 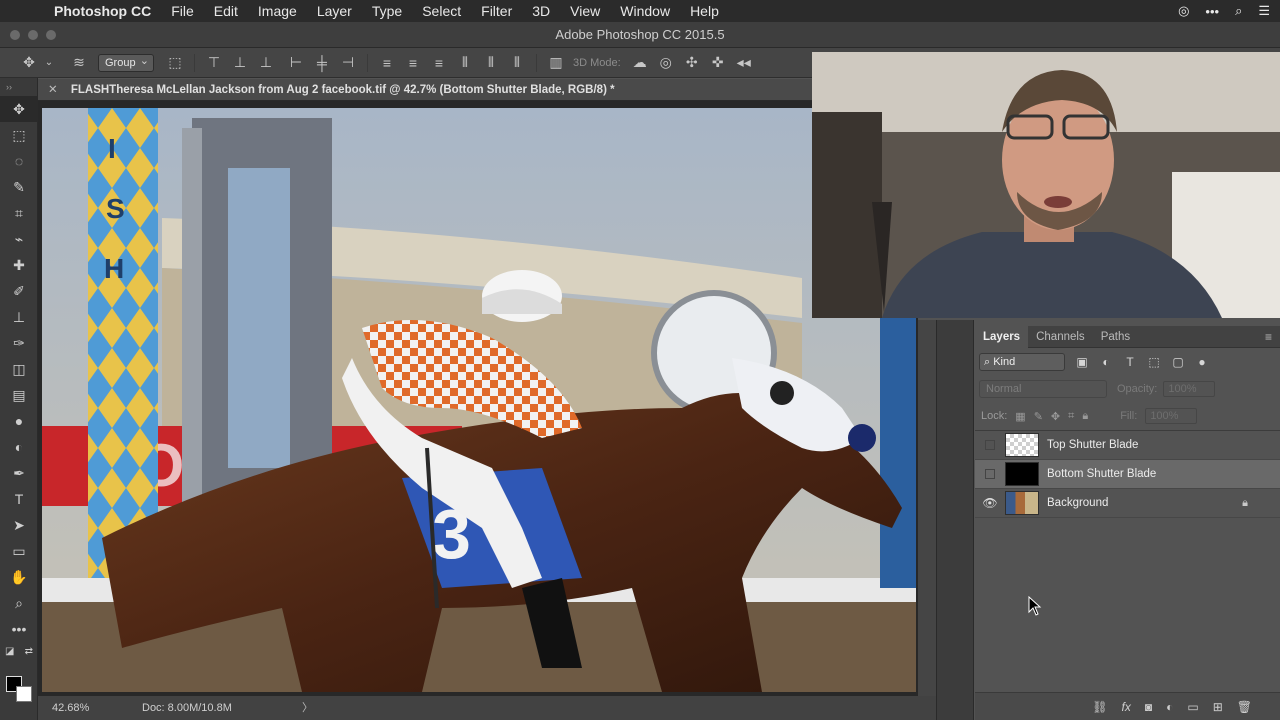 What do you see at coordinates (556, 62) in the screenshot?
I see `auto-align-layers-icon: ▥` at bounding box center [556, 62].